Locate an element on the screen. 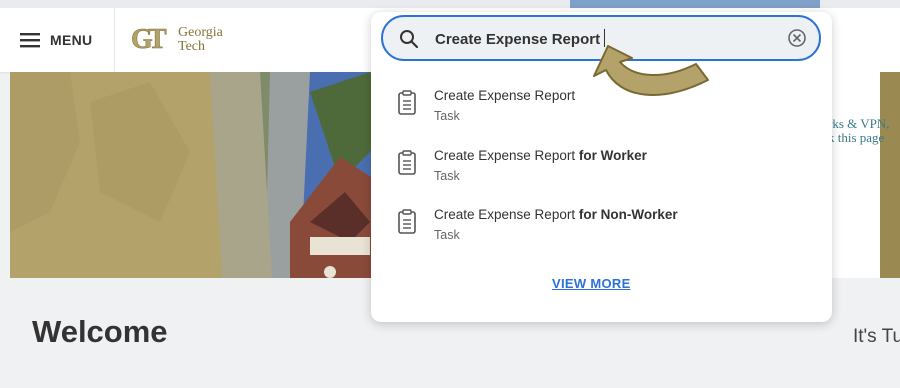  tutorial-arrow-icon is located at coordinates (655, 77).